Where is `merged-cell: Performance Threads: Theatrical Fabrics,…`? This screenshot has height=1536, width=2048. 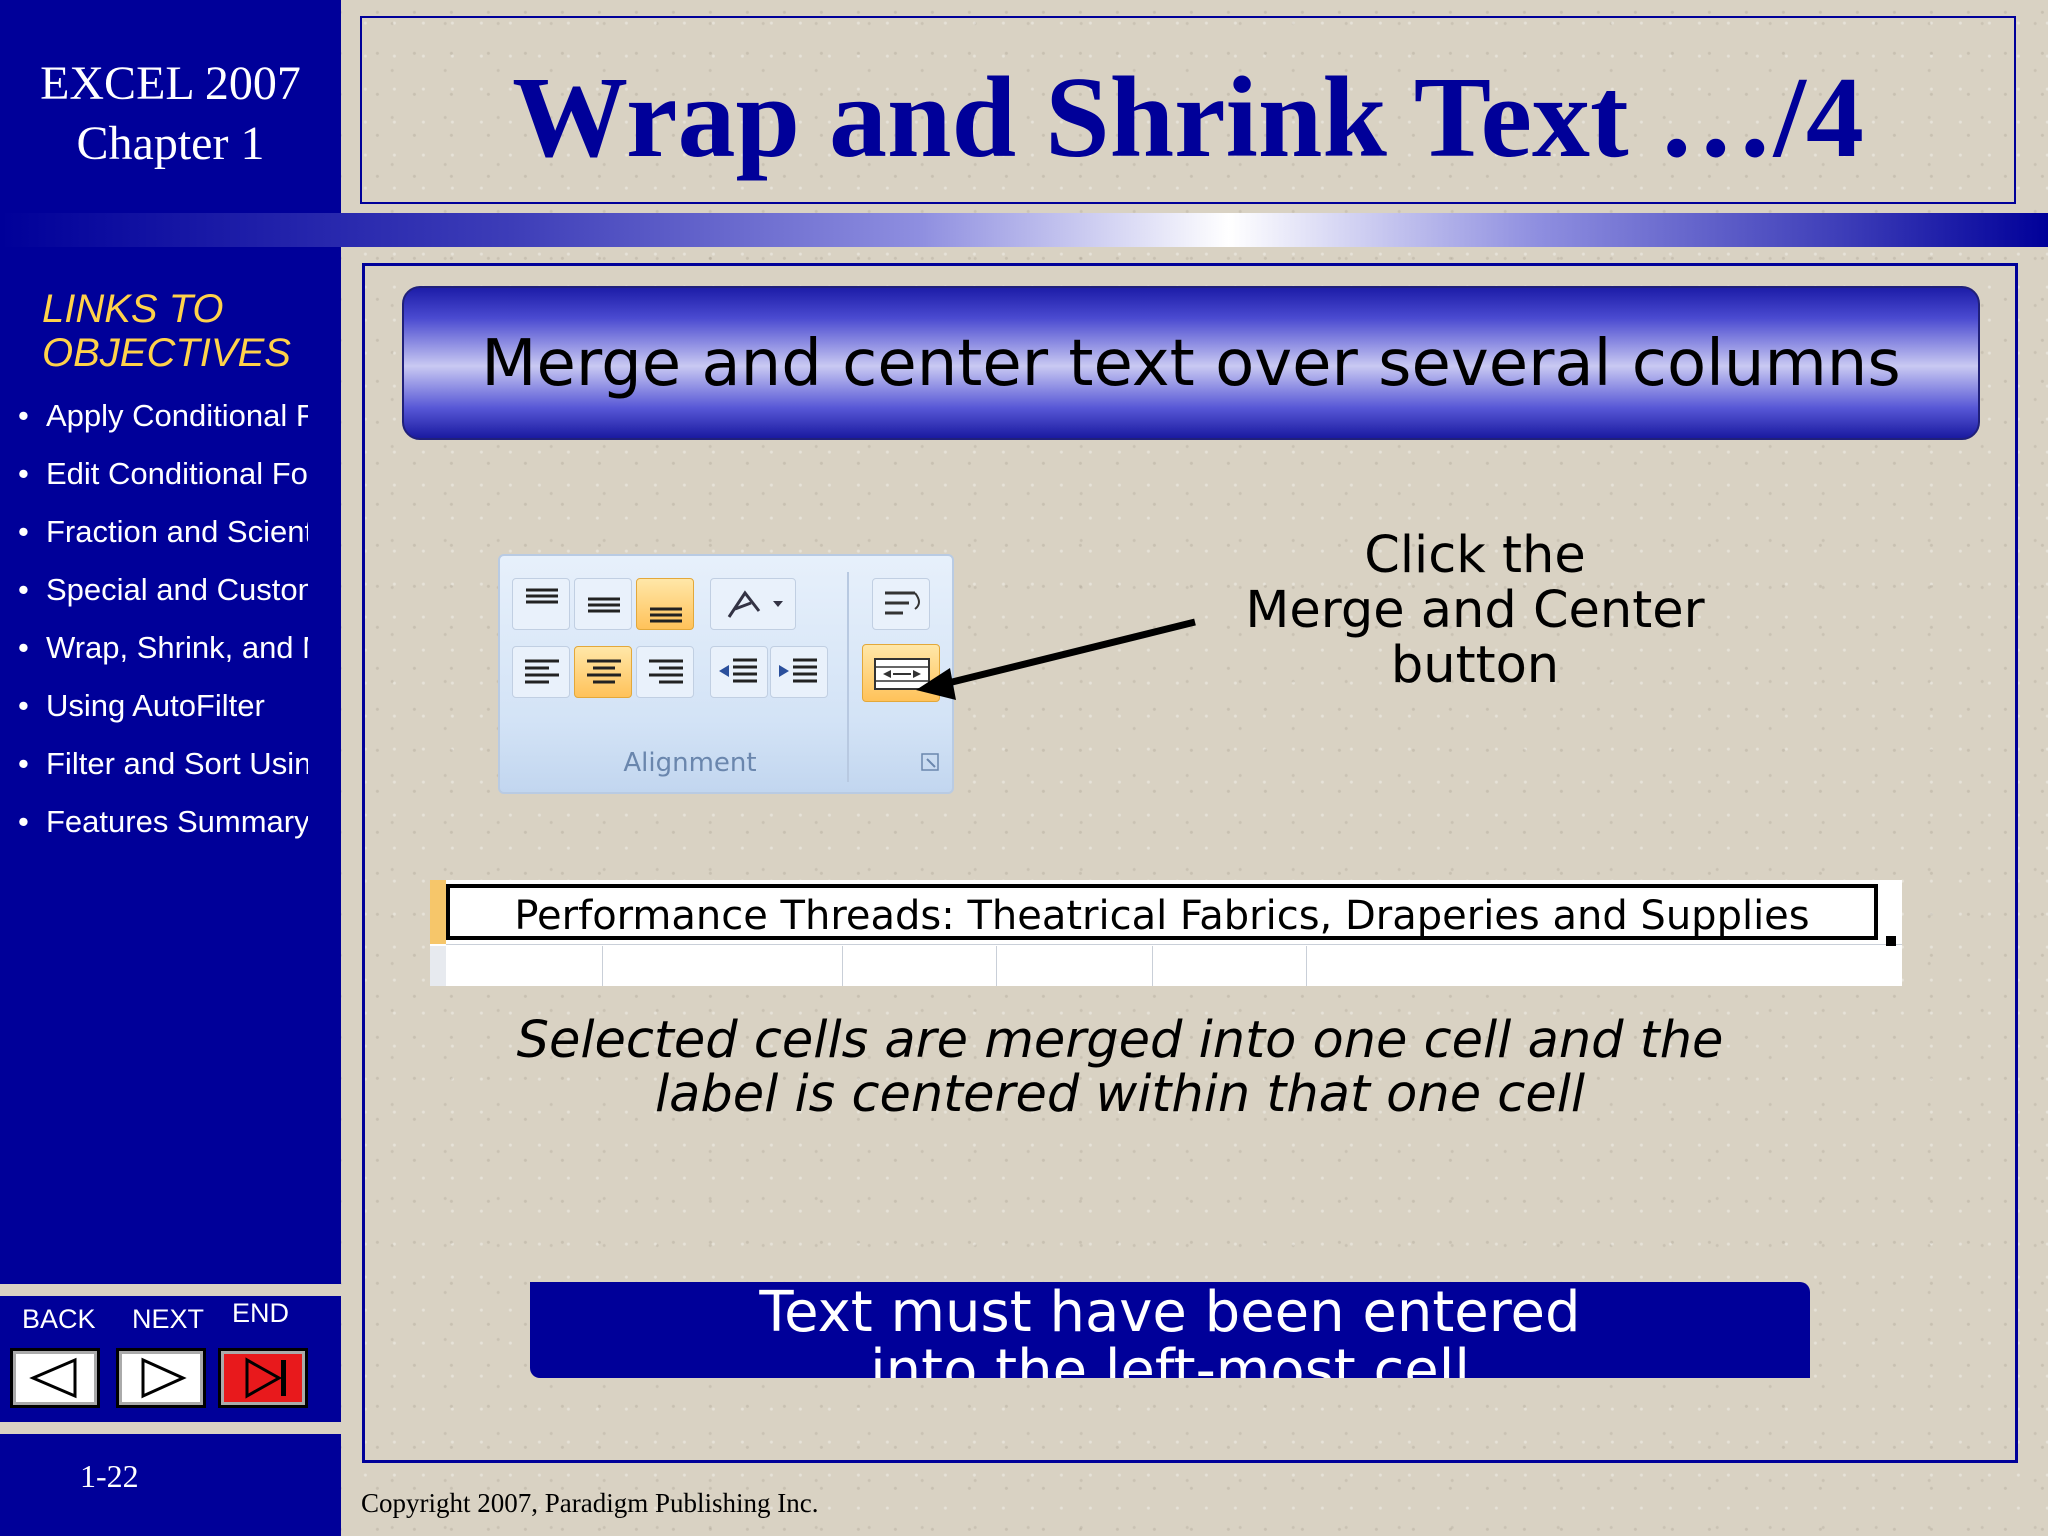
merged-cell: Performance Threads: Theatrical Fabrics,… is located at coordinates (1162, 912).